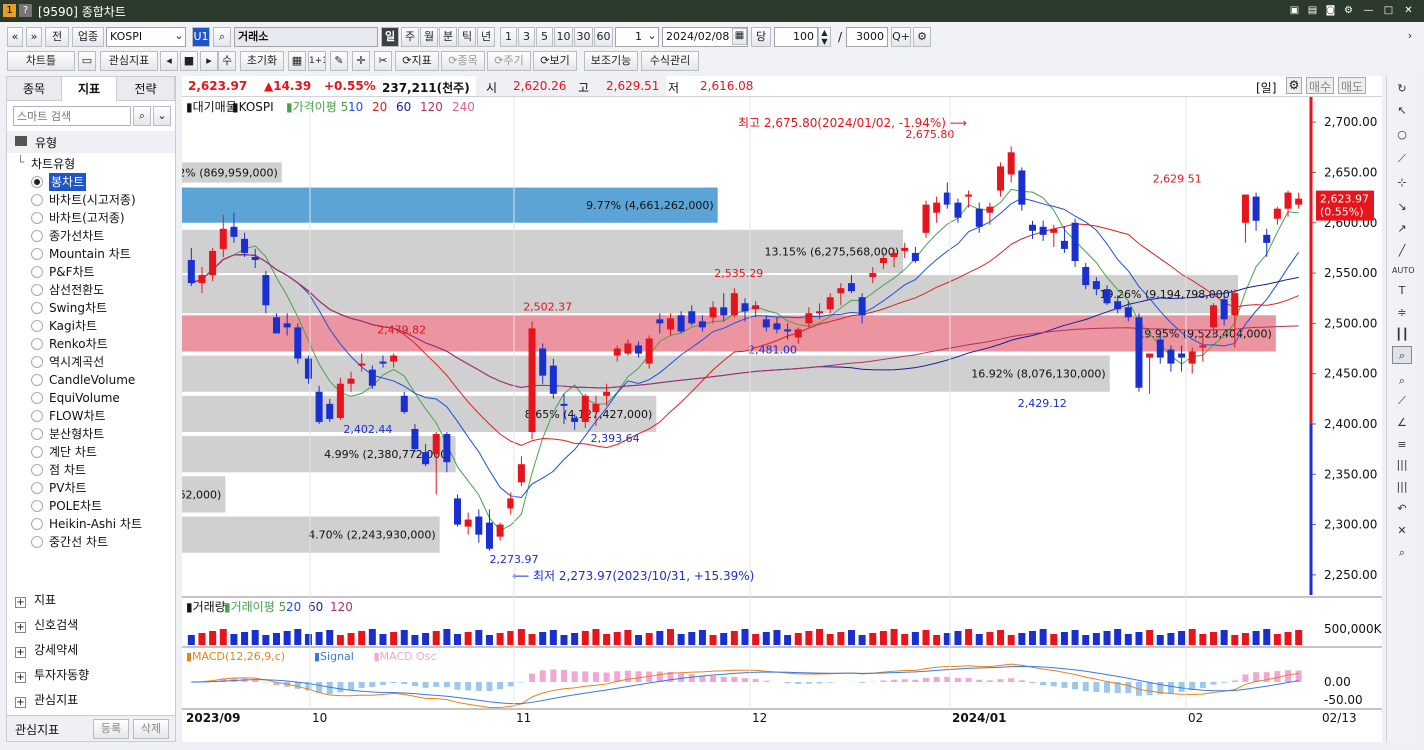 The width and height of the screenshot is (1424, 750). What do you see at coordinates (1402, 89) in the screenshot?
I see `refresh-icon: ↻` at bounding box center [1402, 89].